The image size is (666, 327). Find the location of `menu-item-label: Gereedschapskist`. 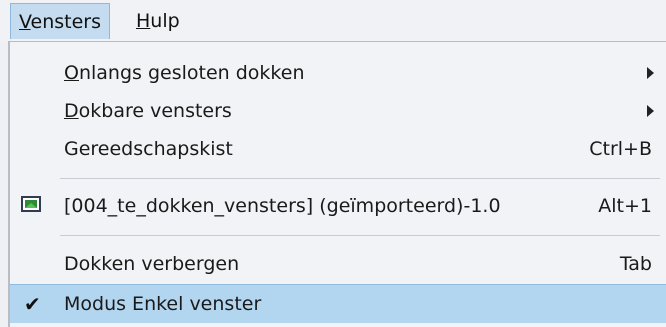

menu-item-label: Gereedschapskist is located at coordinates (148, 149).